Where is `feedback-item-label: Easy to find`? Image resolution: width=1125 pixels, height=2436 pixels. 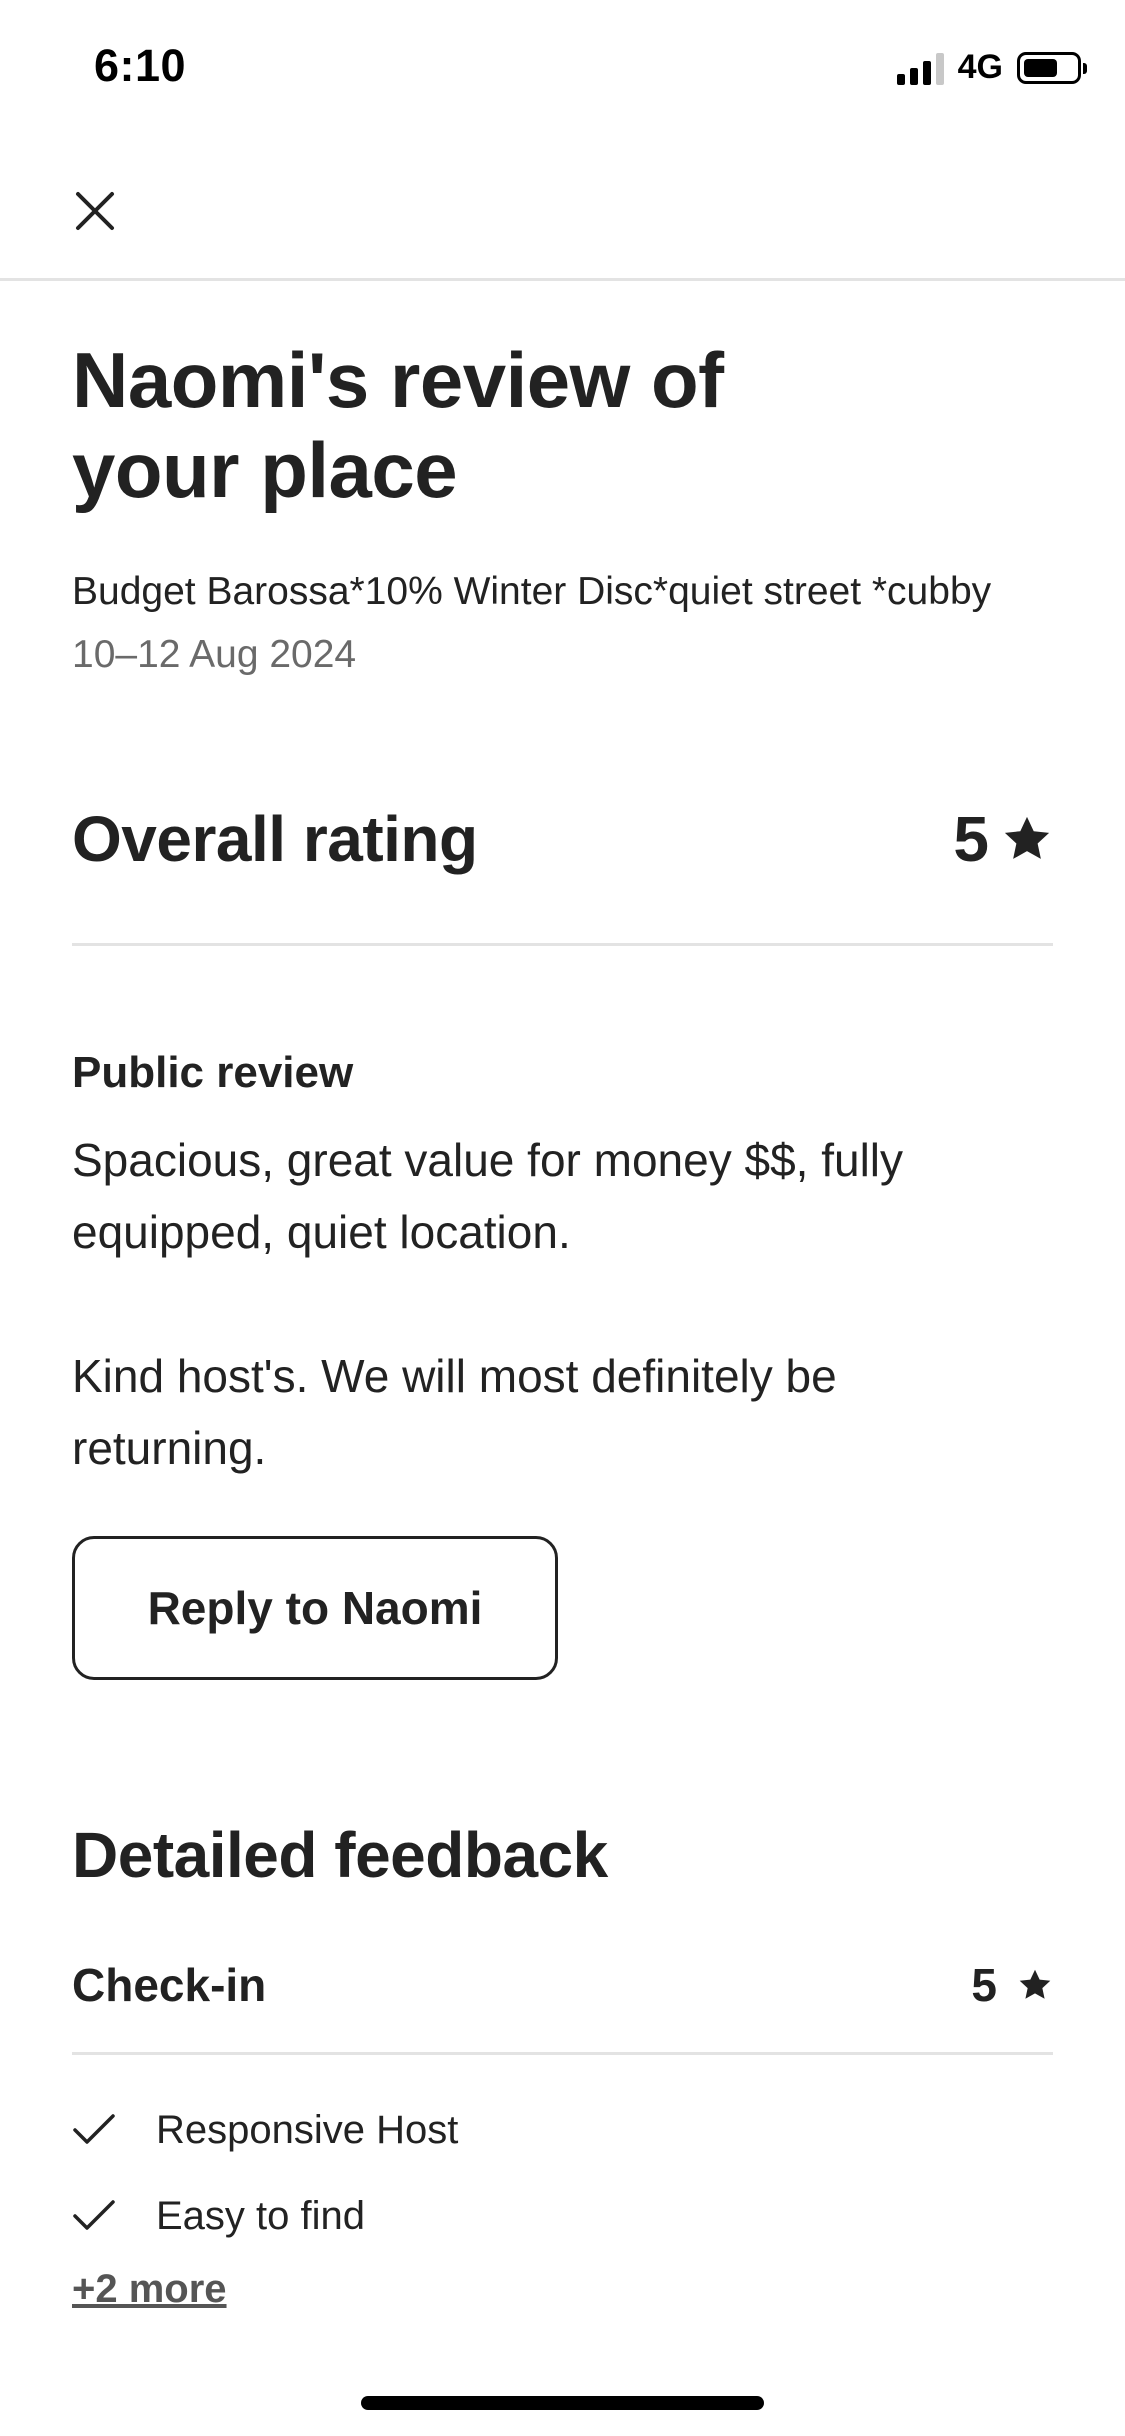 feedback-item-label: Easy to find is located at coordinates (261, 2215).